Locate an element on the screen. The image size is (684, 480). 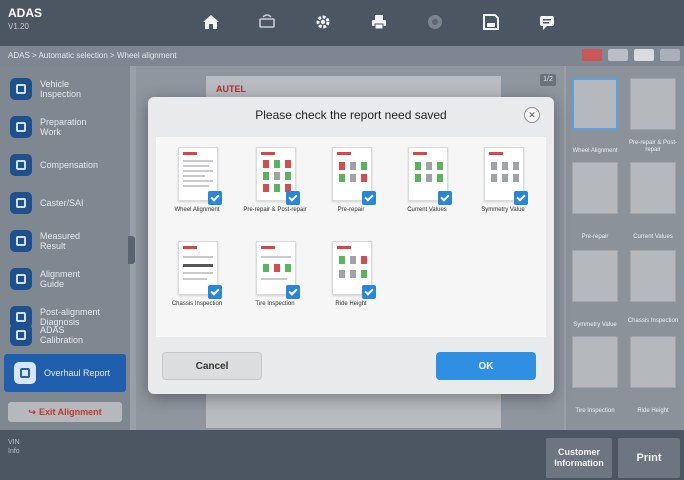
vehicle-inspection-icon is located at coordinates (21, 89).